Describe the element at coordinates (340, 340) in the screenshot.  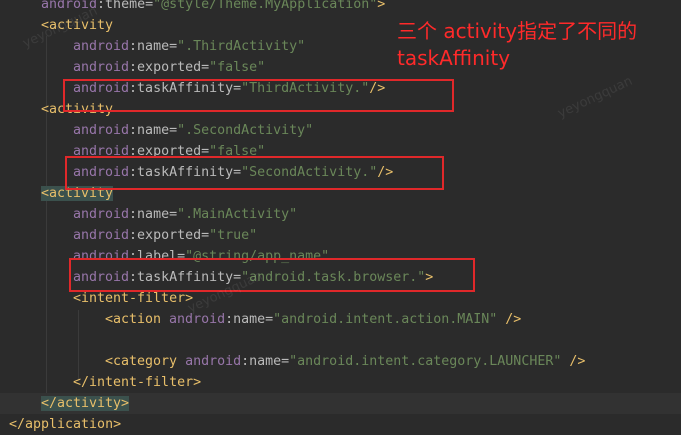
I see `code-line` at that location.